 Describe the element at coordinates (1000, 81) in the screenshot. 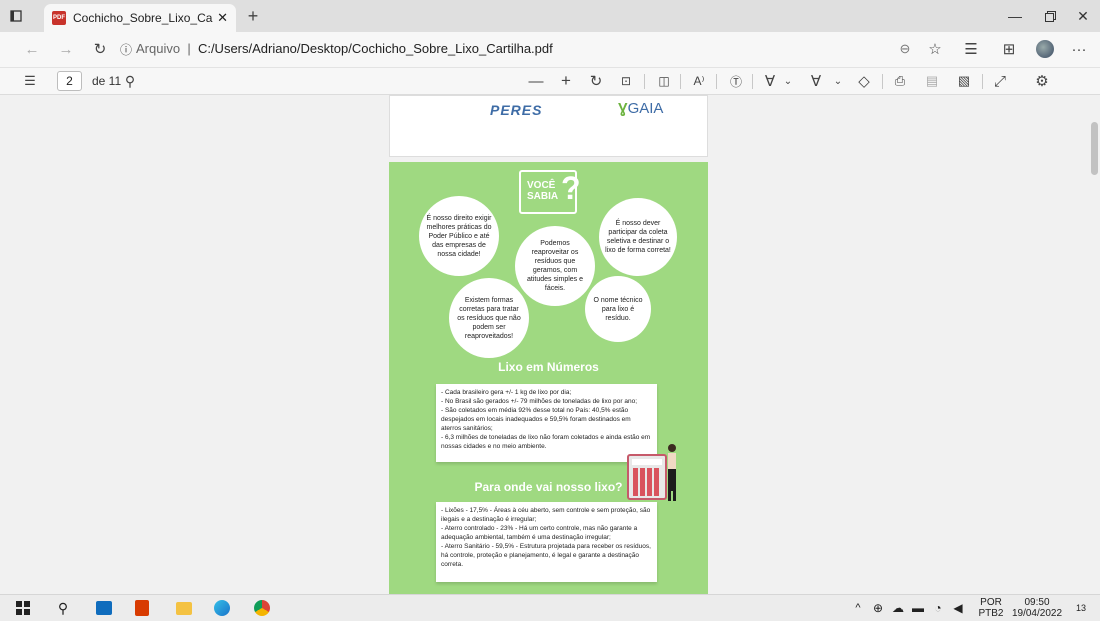

I see `fullscreen-icon: ⤢` at that location.